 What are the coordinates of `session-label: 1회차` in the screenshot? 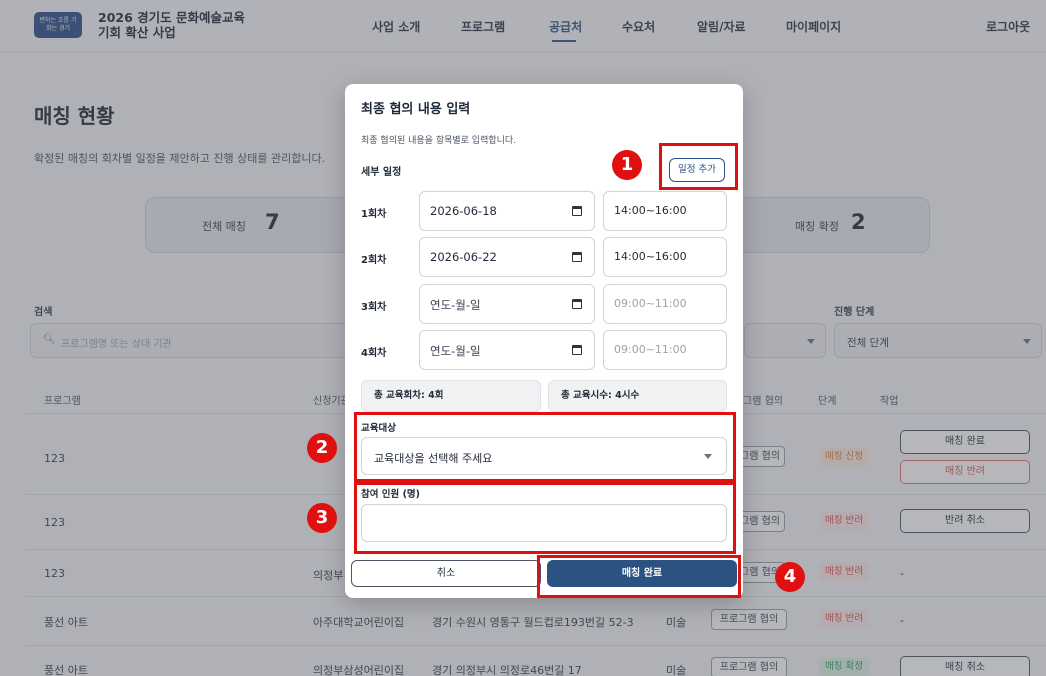 It's located at (374, 214).